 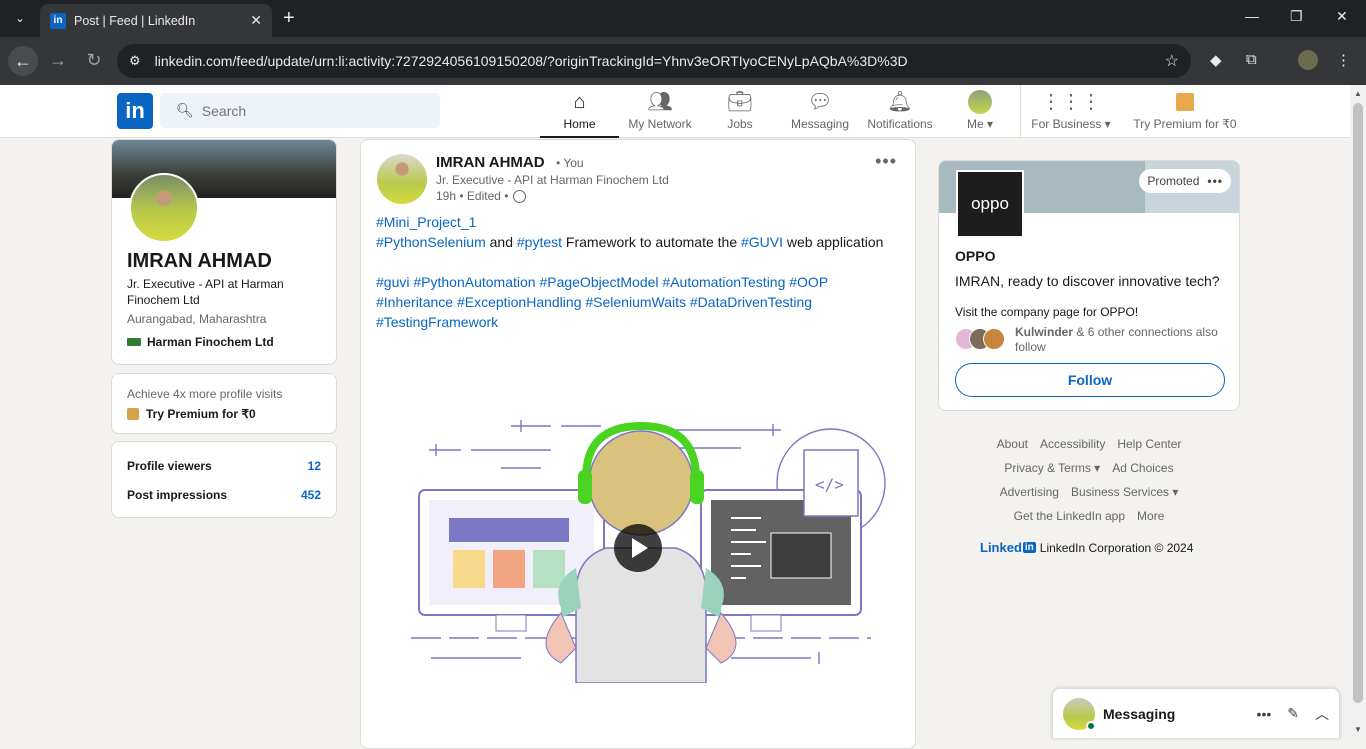 What do you see at coordinates (1052, 468) in the screenshot?
I see `footer-link: Privacy & Terms ▾` at bounding box center [1052, 468].